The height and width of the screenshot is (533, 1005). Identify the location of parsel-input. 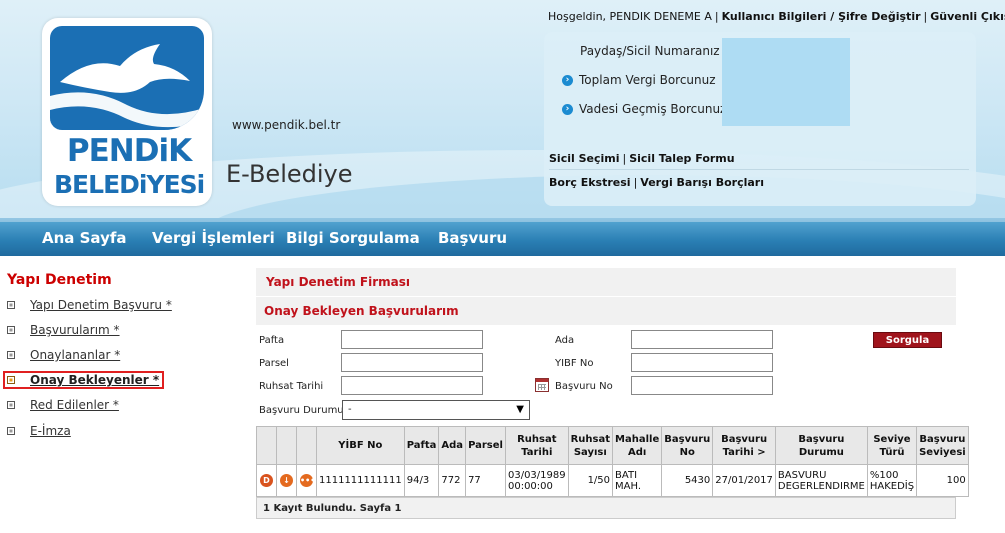
(412, 362).